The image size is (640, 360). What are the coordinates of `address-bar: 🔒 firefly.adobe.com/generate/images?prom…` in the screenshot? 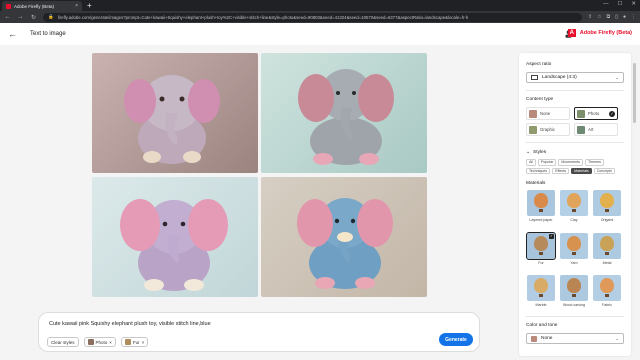 It's located at (312, 17).